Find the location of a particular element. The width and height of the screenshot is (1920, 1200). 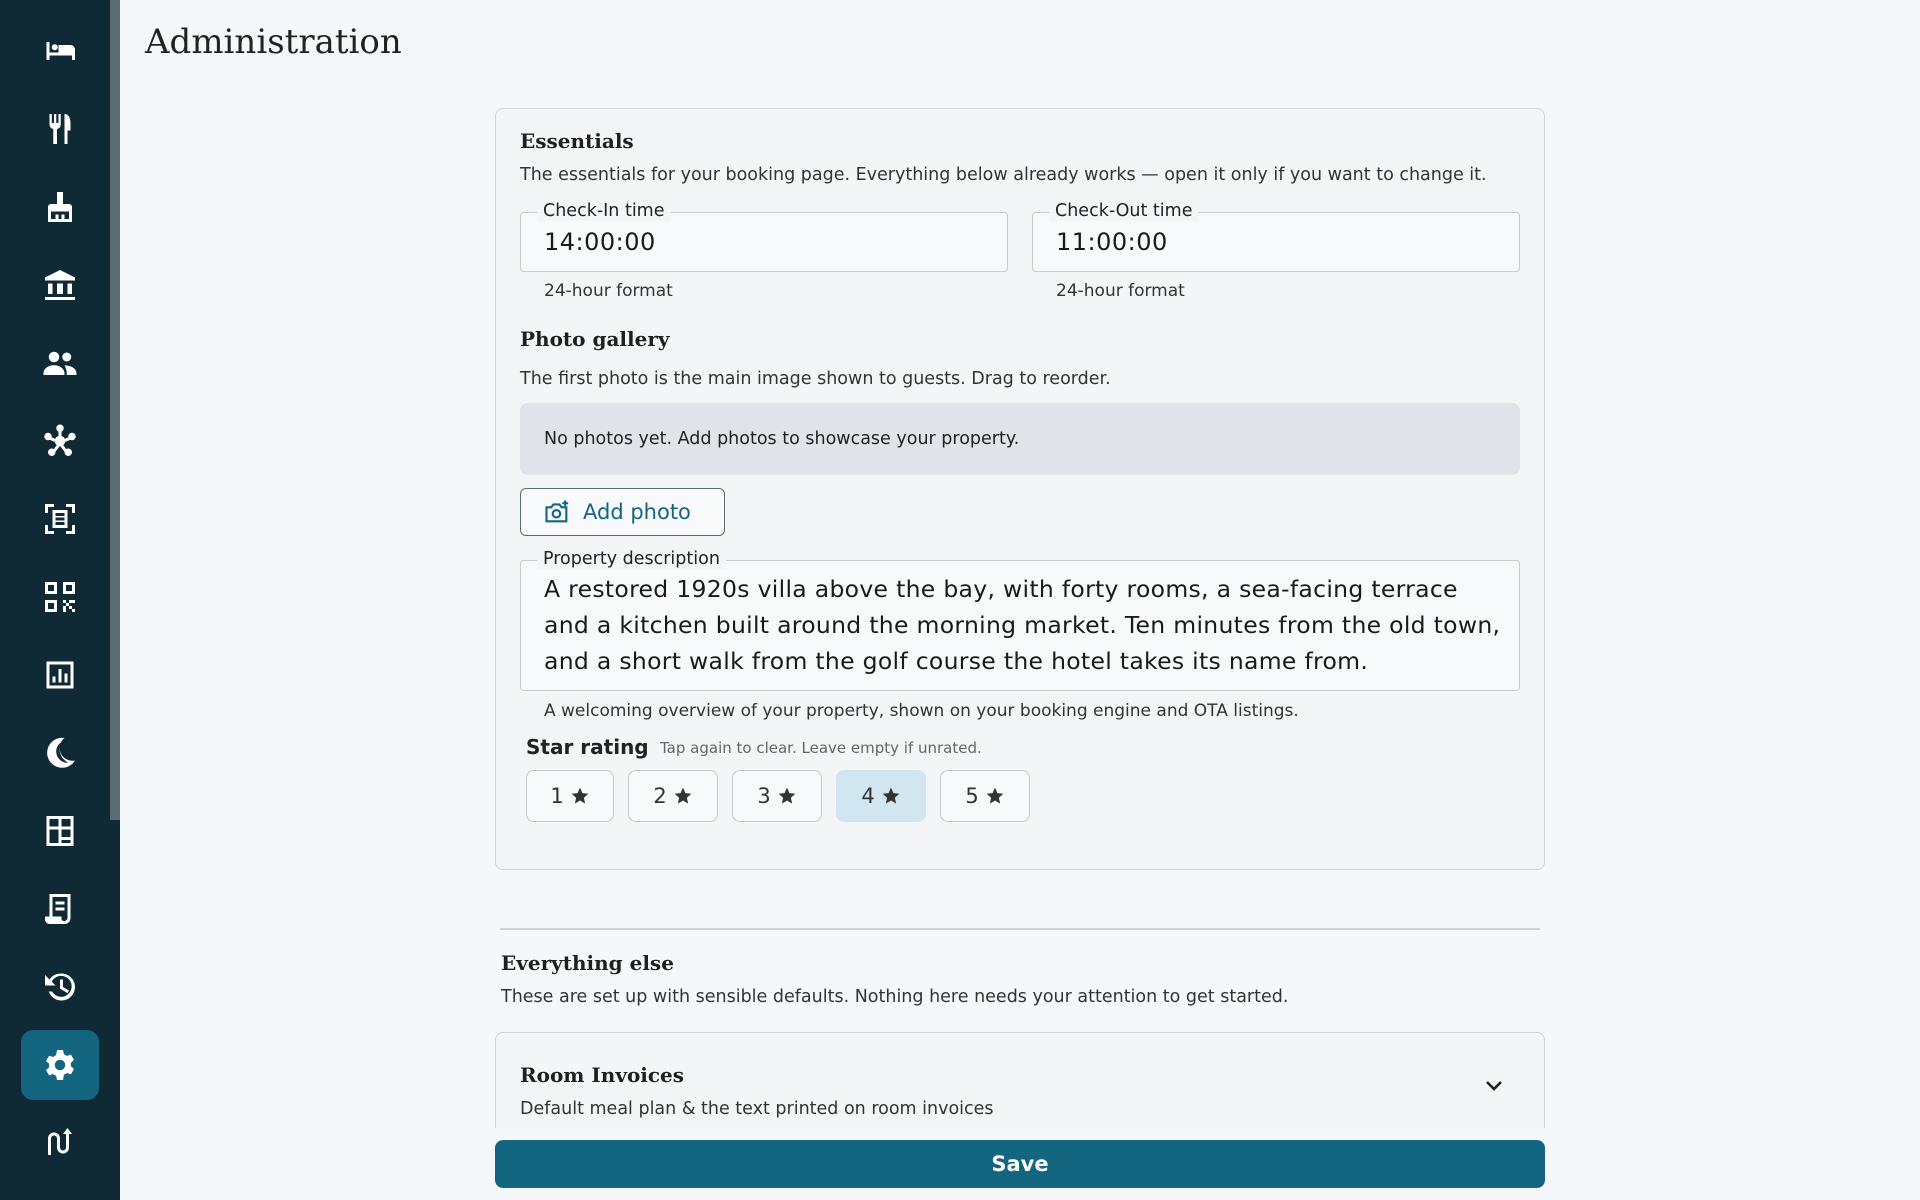

sidebar-item-restaurant is located at coordinates (60, 129).